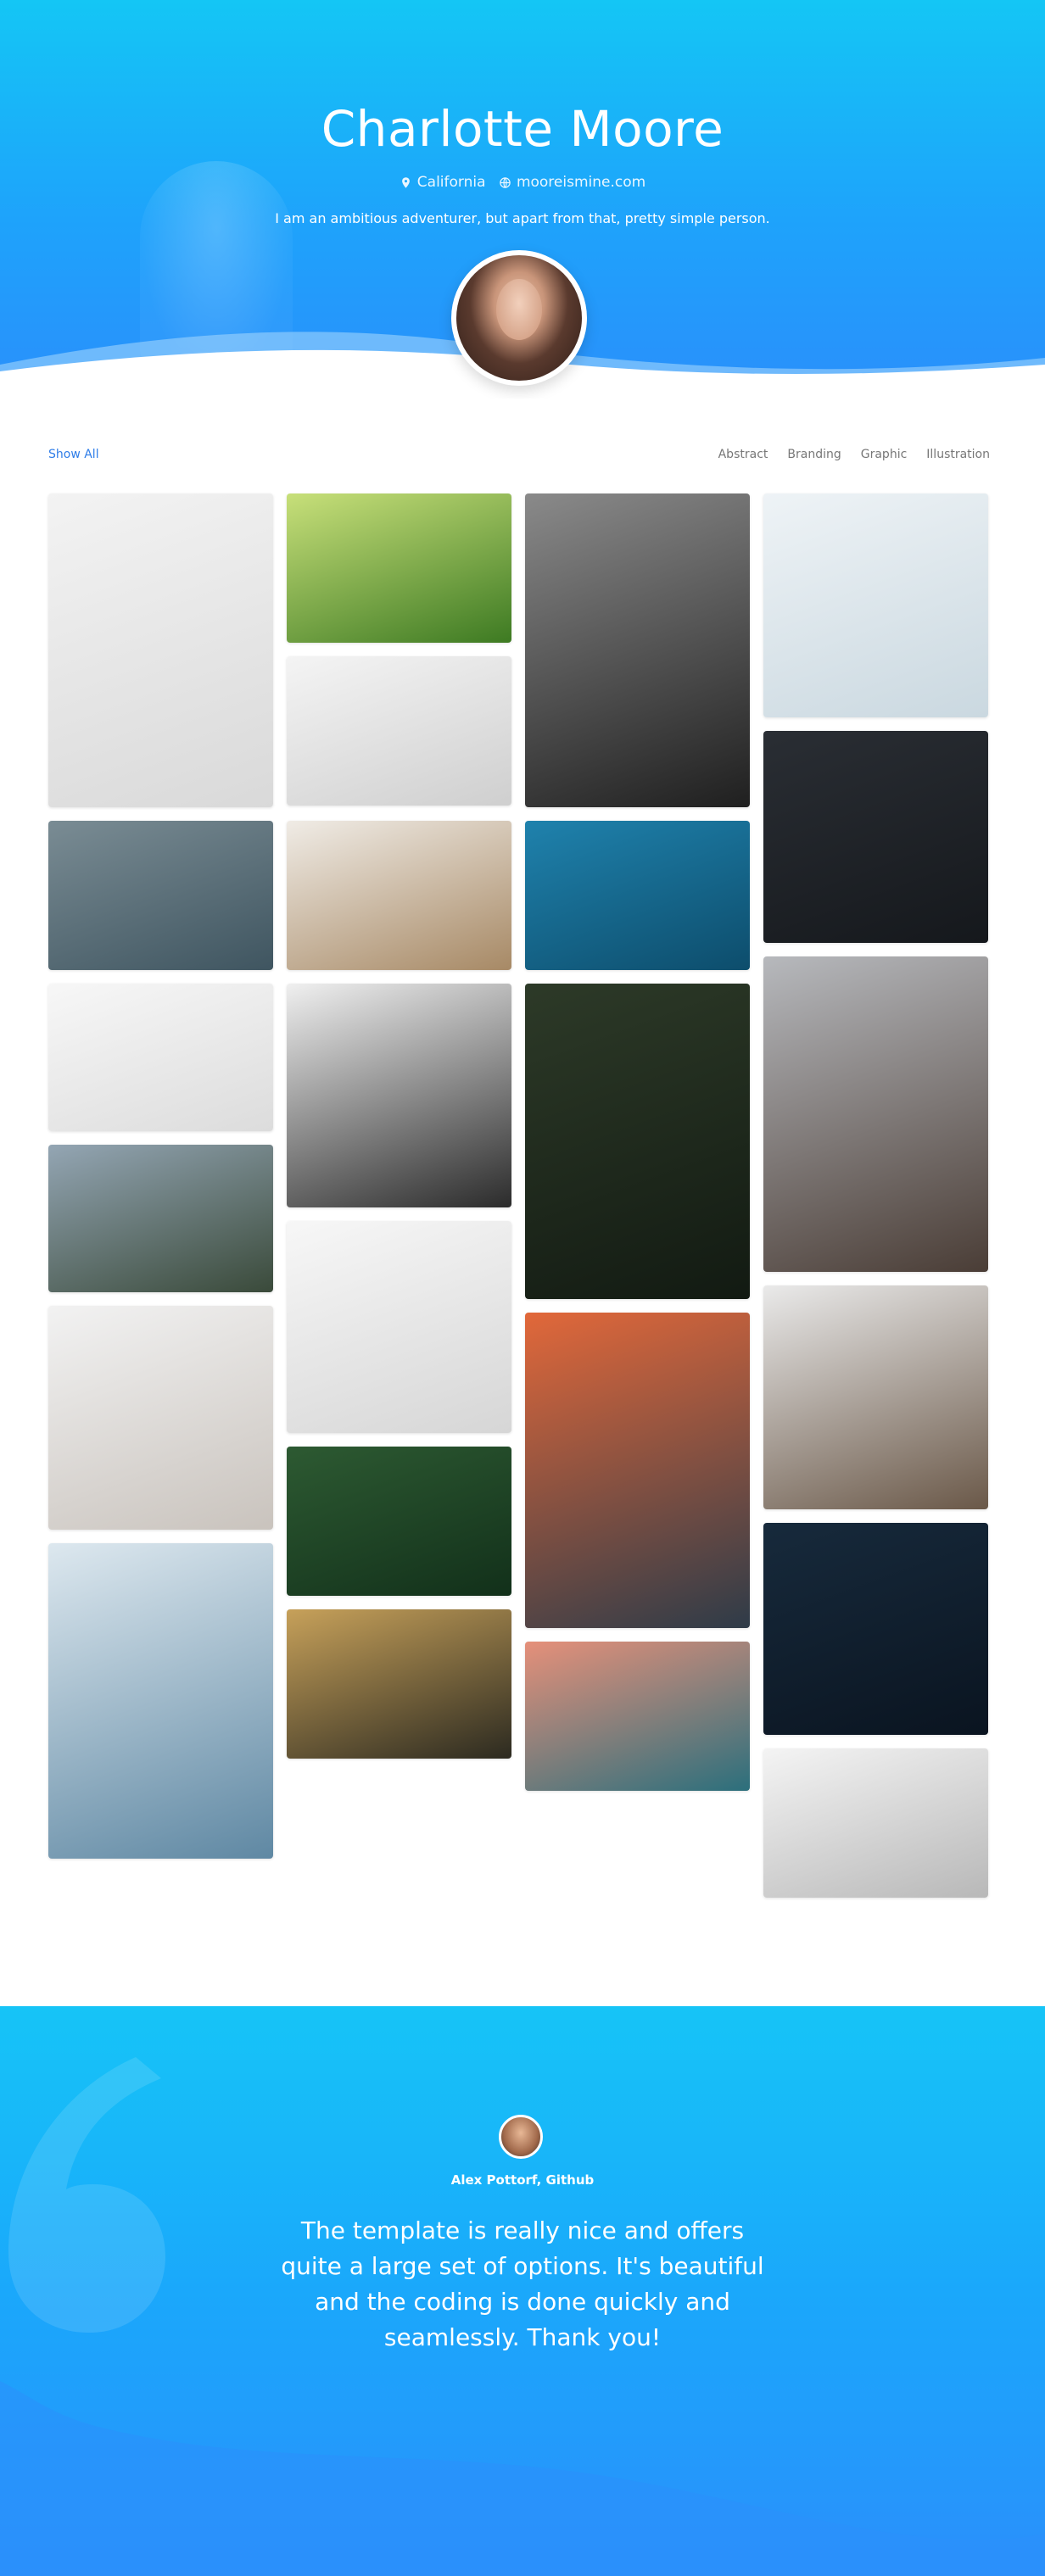  I want to click on profile-name: Charlotte Moore, so click(522, 129).